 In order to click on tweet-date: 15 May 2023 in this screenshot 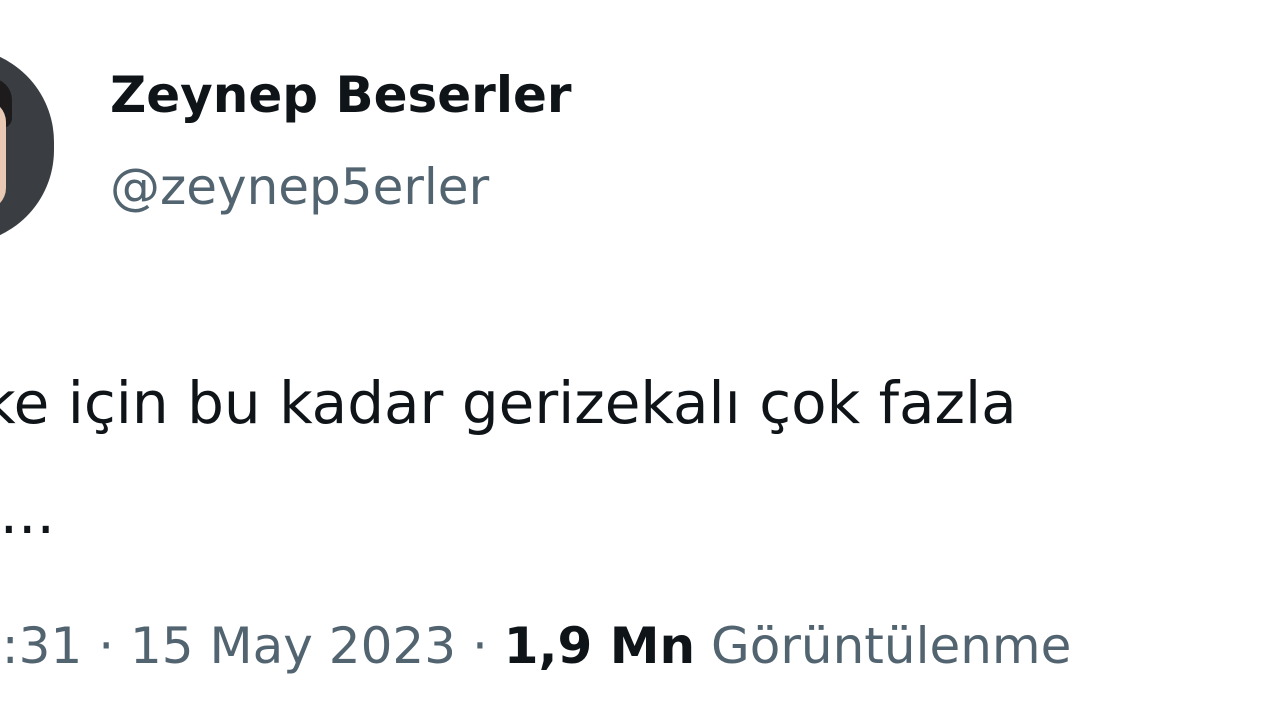, I will do `click(293, 646)`.